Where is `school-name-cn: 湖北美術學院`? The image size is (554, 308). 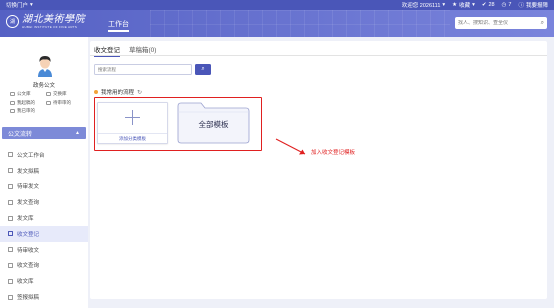 school-name-cn: 湖北美術學院 is located at coordinates (53, 19).